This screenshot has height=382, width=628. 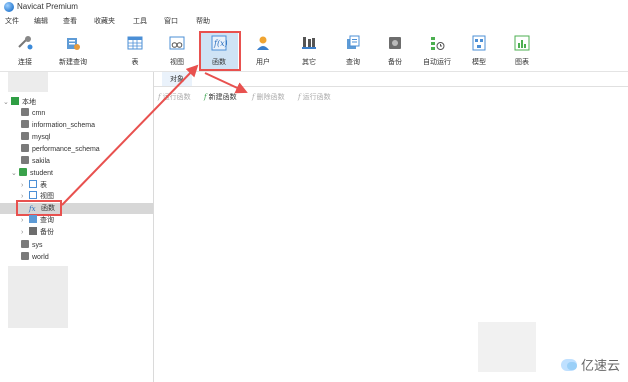 I want to click on user-button: 用户, so click(x=263, y=50).